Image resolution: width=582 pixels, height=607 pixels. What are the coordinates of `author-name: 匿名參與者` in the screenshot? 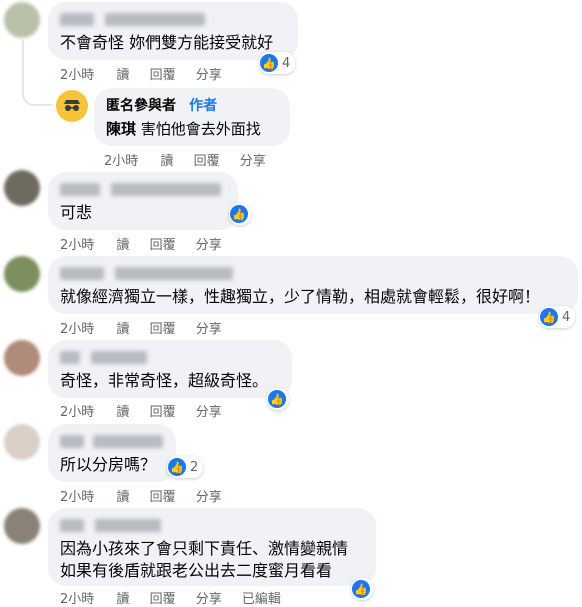 It's located at (141, 106).